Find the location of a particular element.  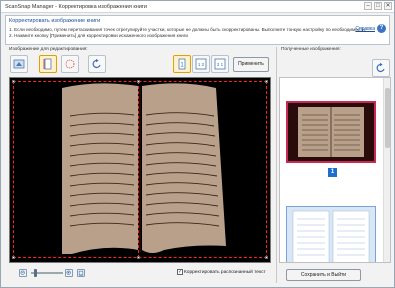

help-link: Справка is located at coordinates (365, 29).